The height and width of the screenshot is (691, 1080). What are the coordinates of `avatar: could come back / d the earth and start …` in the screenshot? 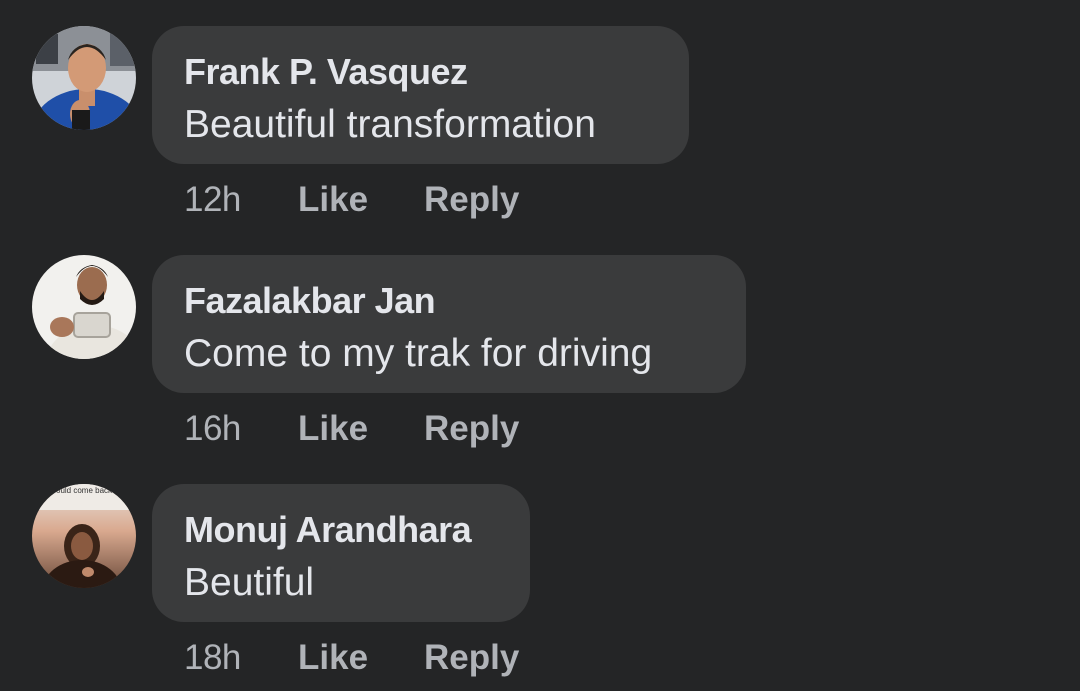 It's located at (84, 536).